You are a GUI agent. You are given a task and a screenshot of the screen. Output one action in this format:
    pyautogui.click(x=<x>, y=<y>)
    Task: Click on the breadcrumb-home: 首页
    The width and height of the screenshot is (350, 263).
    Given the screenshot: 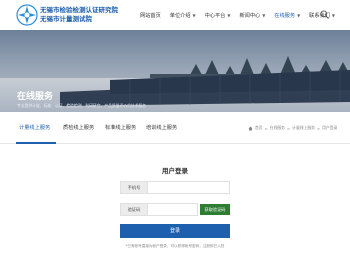 What is the action you would take?
    pyautogui.click(x=259, y=128)
    